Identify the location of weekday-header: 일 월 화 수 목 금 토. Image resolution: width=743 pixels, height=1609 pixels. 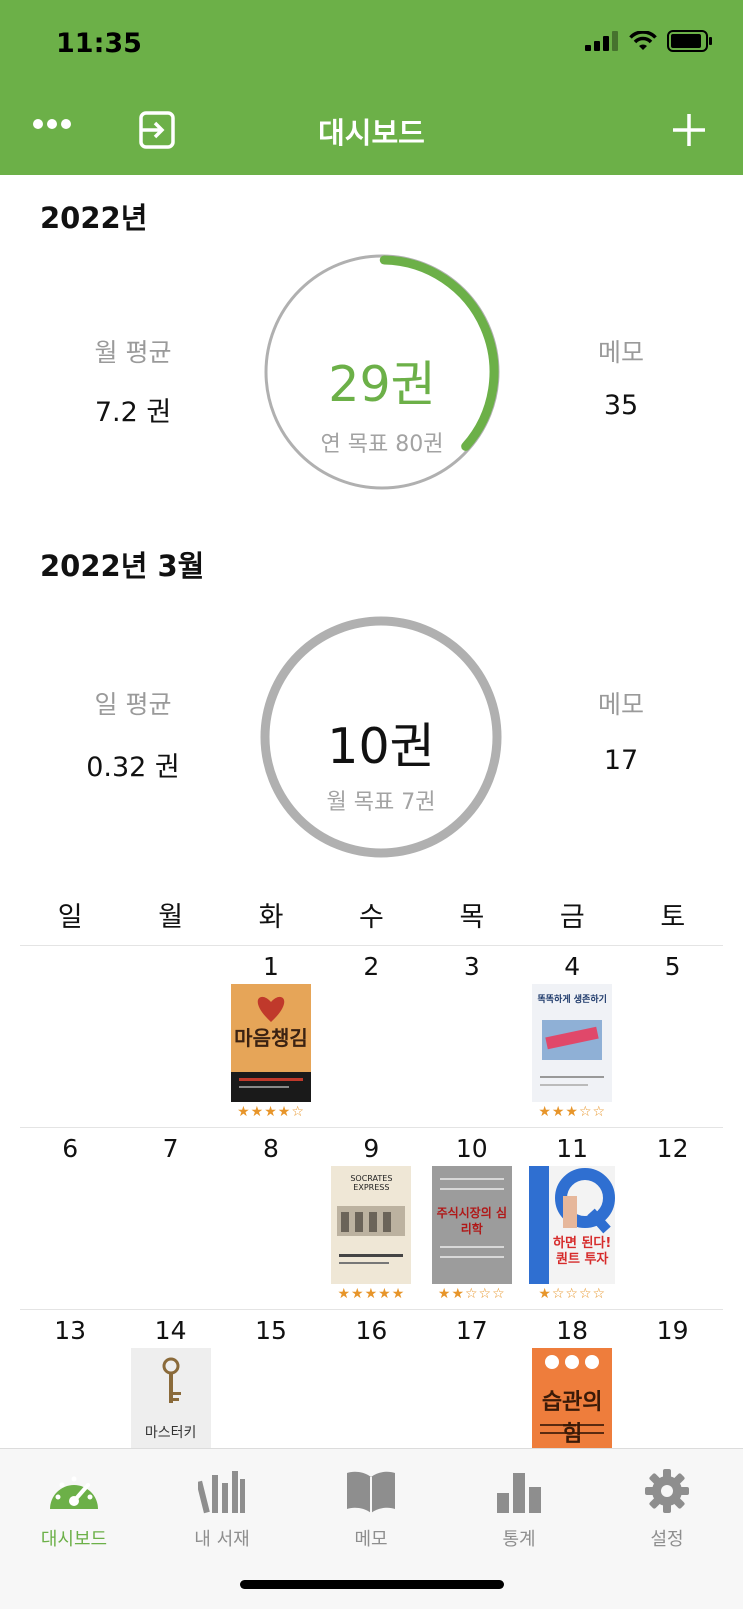
(371, 914).